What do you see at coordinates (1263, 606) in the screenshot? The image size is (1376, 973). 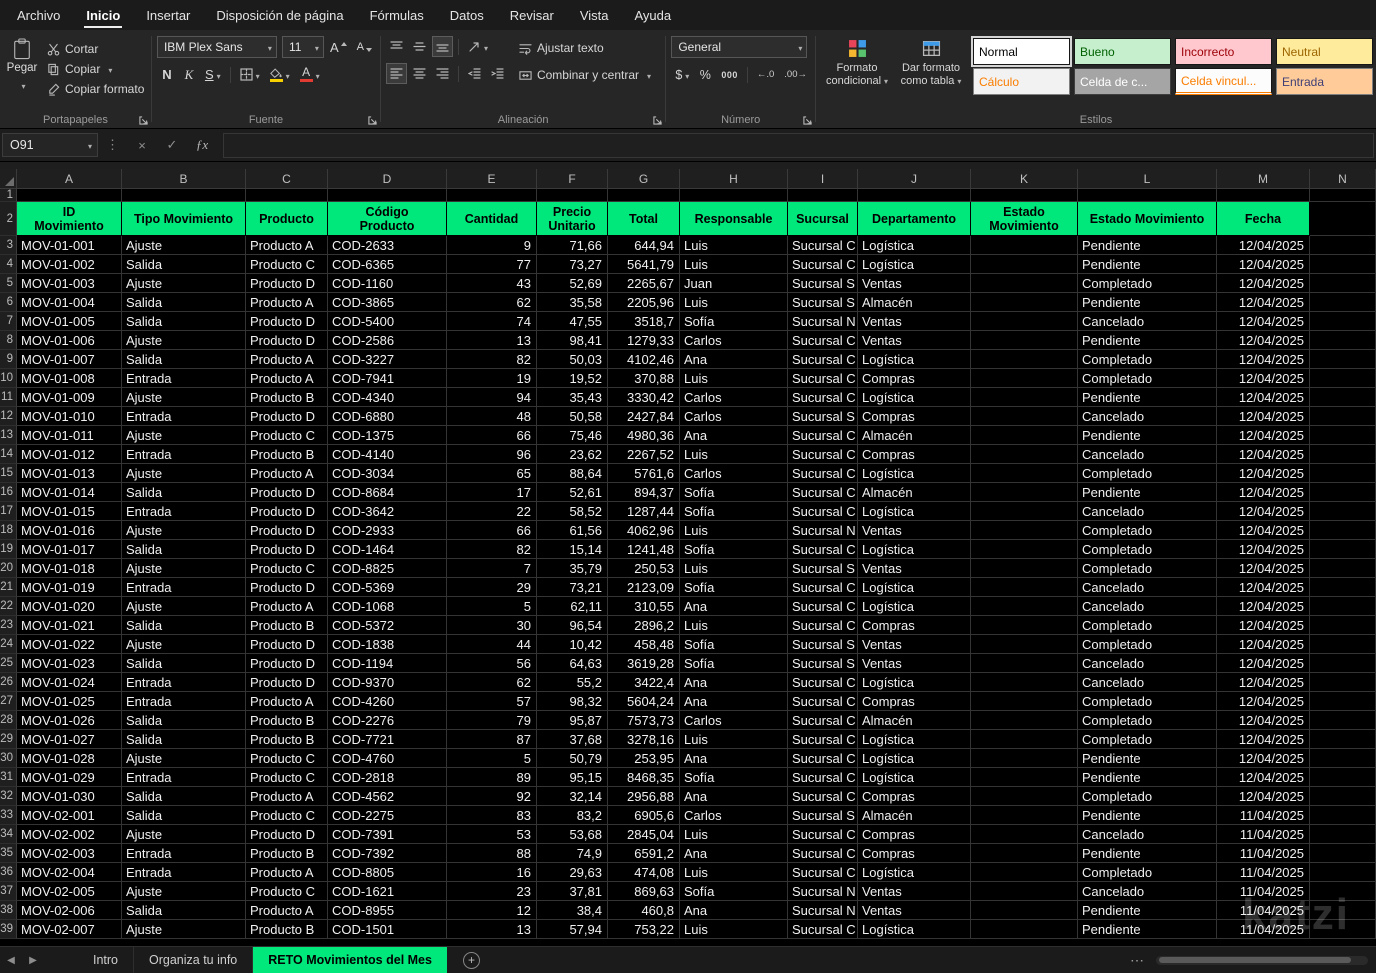 I see `cell-M22: 12/04/2025` at bounding box center [1263, 606].